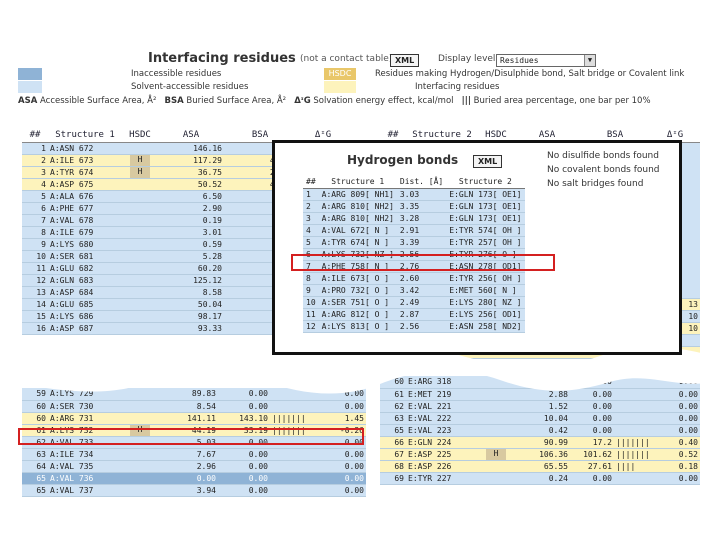 The width and height of the screenshot is (720, 540). Describe the element at coordinates (405, 60) in the screenshot. I see `xml-button: XML` at that location.